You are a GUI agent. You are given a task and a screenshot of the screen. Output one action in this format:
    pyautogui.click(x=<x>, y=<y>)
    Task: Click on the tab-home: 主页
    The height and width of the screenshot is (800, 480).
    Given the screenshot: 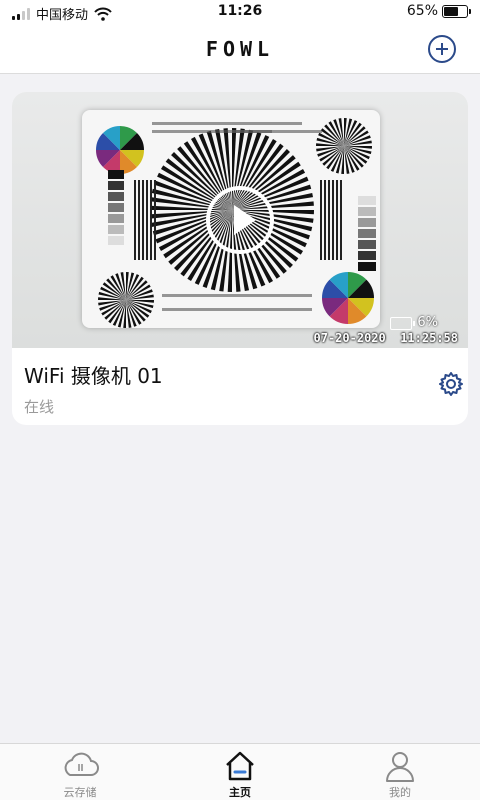 What is the action you would take?
    pyautogui.click(x=240, y=772)
    